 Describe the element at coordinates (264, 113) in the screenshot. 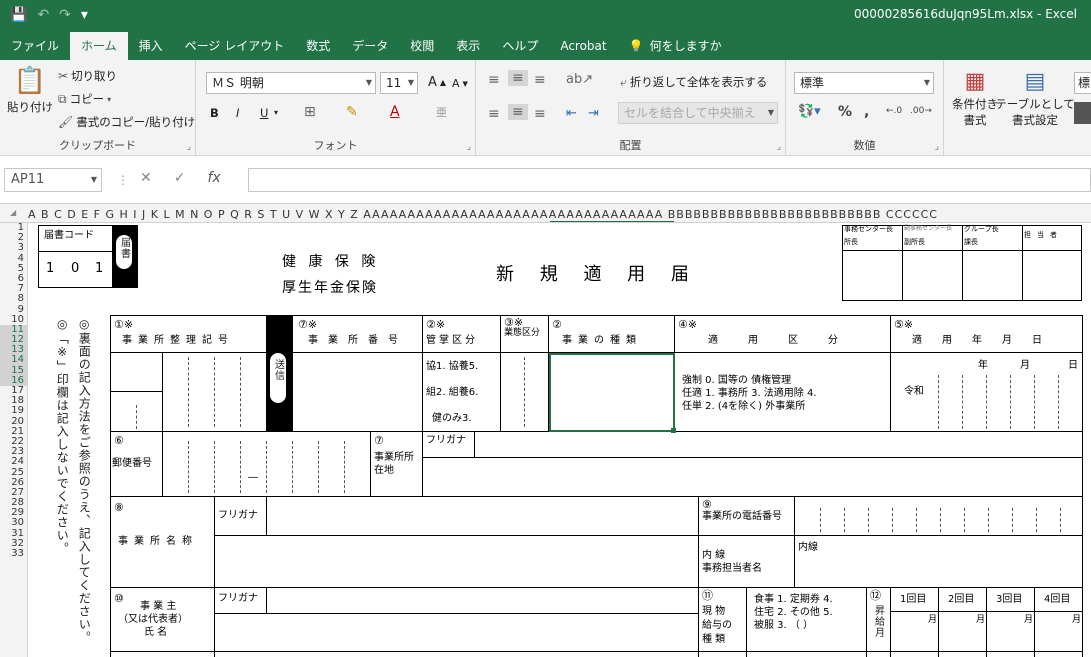

I see `underline-button: U` at that location.